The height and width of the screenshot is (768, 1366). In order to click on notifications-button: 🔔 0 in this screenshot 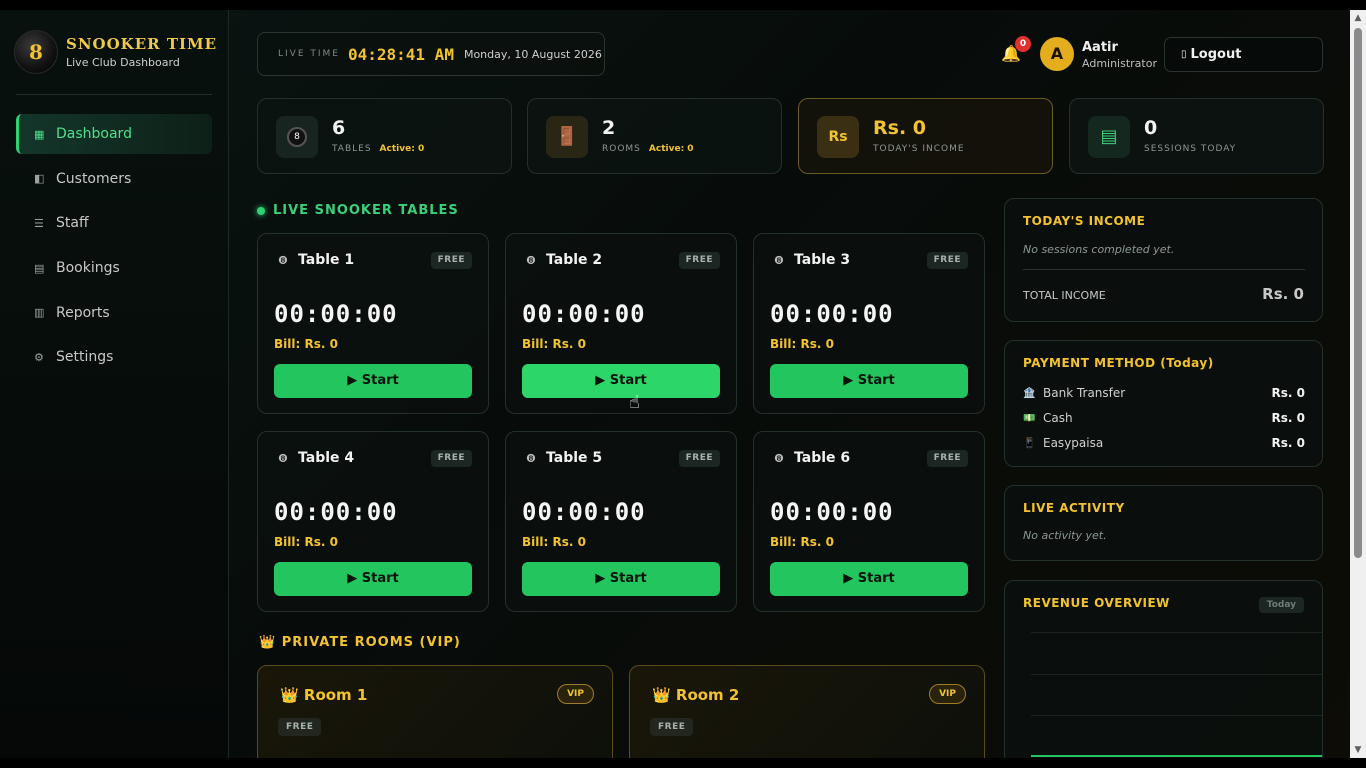, I will do `click(1016, 52)`.